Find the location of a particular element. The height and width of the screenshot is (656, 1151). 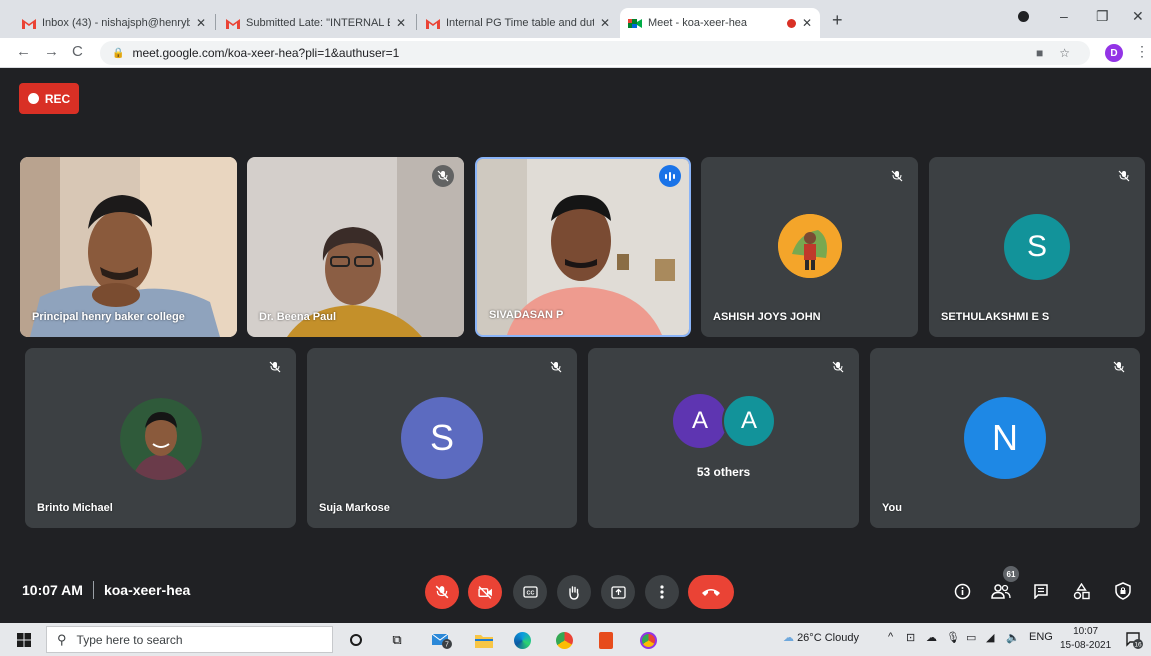

meeting-time: 10:07 AM is located at coordinates (52, 590).